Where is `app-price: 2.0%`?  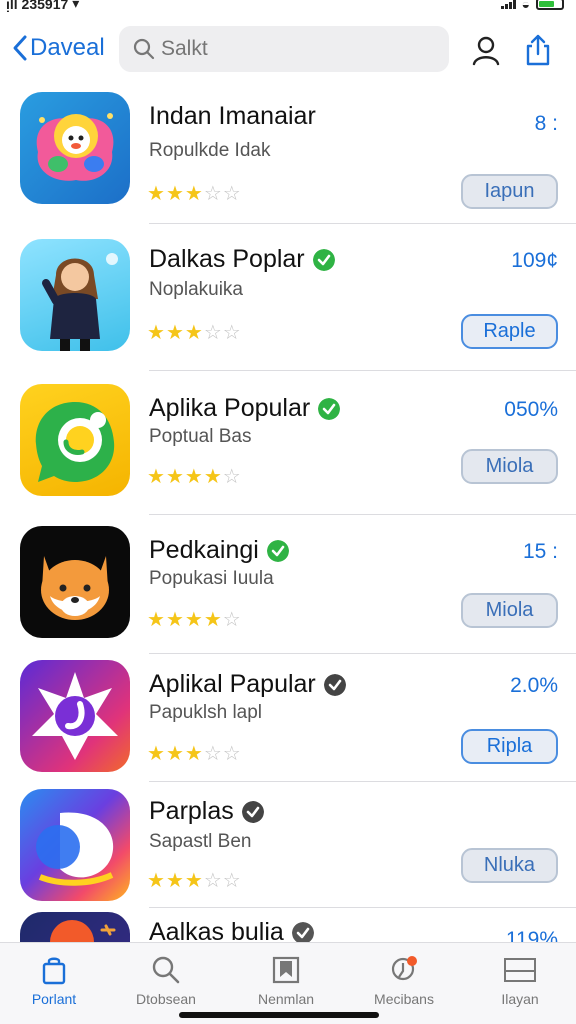 app-price: 2.0% is located at coordinates (534, 685).